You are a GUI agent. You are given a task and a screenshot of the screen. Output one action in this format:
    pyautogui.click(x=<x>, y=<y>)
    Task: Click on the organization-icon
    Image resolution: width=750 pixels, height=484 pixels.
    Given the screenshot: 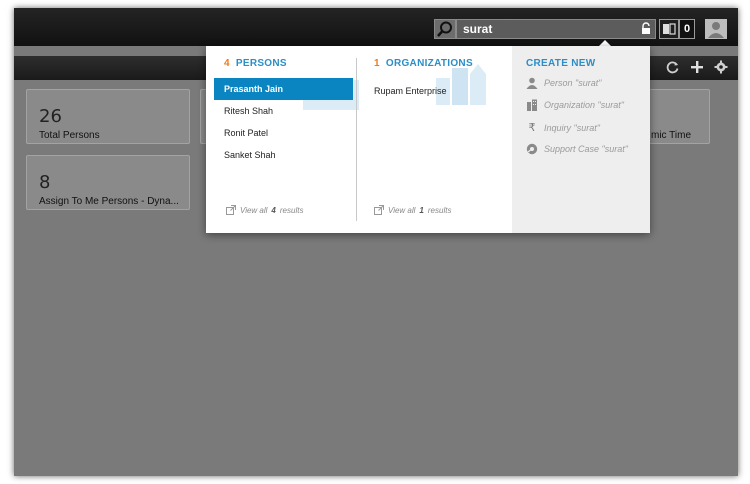 What is the action you would take?
    pyautogui.click(x=532, y=105)
    